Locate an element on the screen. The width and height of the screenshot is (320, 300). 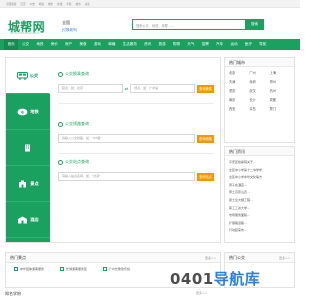
top-link: 在线 is located at coordinates (59, 4).